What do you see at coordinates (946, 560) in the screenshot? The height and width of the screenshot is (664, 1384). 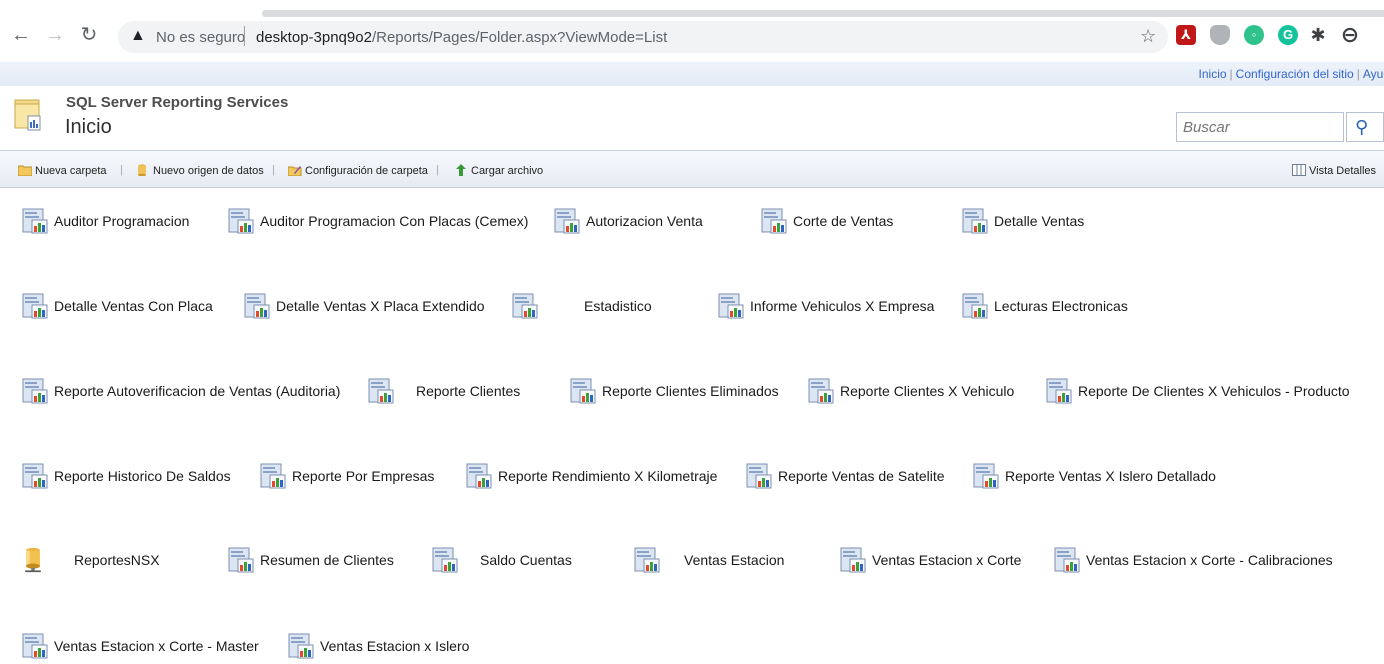 I see `item-label: Ventas Estacion x Corte` at bounding box center [946, 560].